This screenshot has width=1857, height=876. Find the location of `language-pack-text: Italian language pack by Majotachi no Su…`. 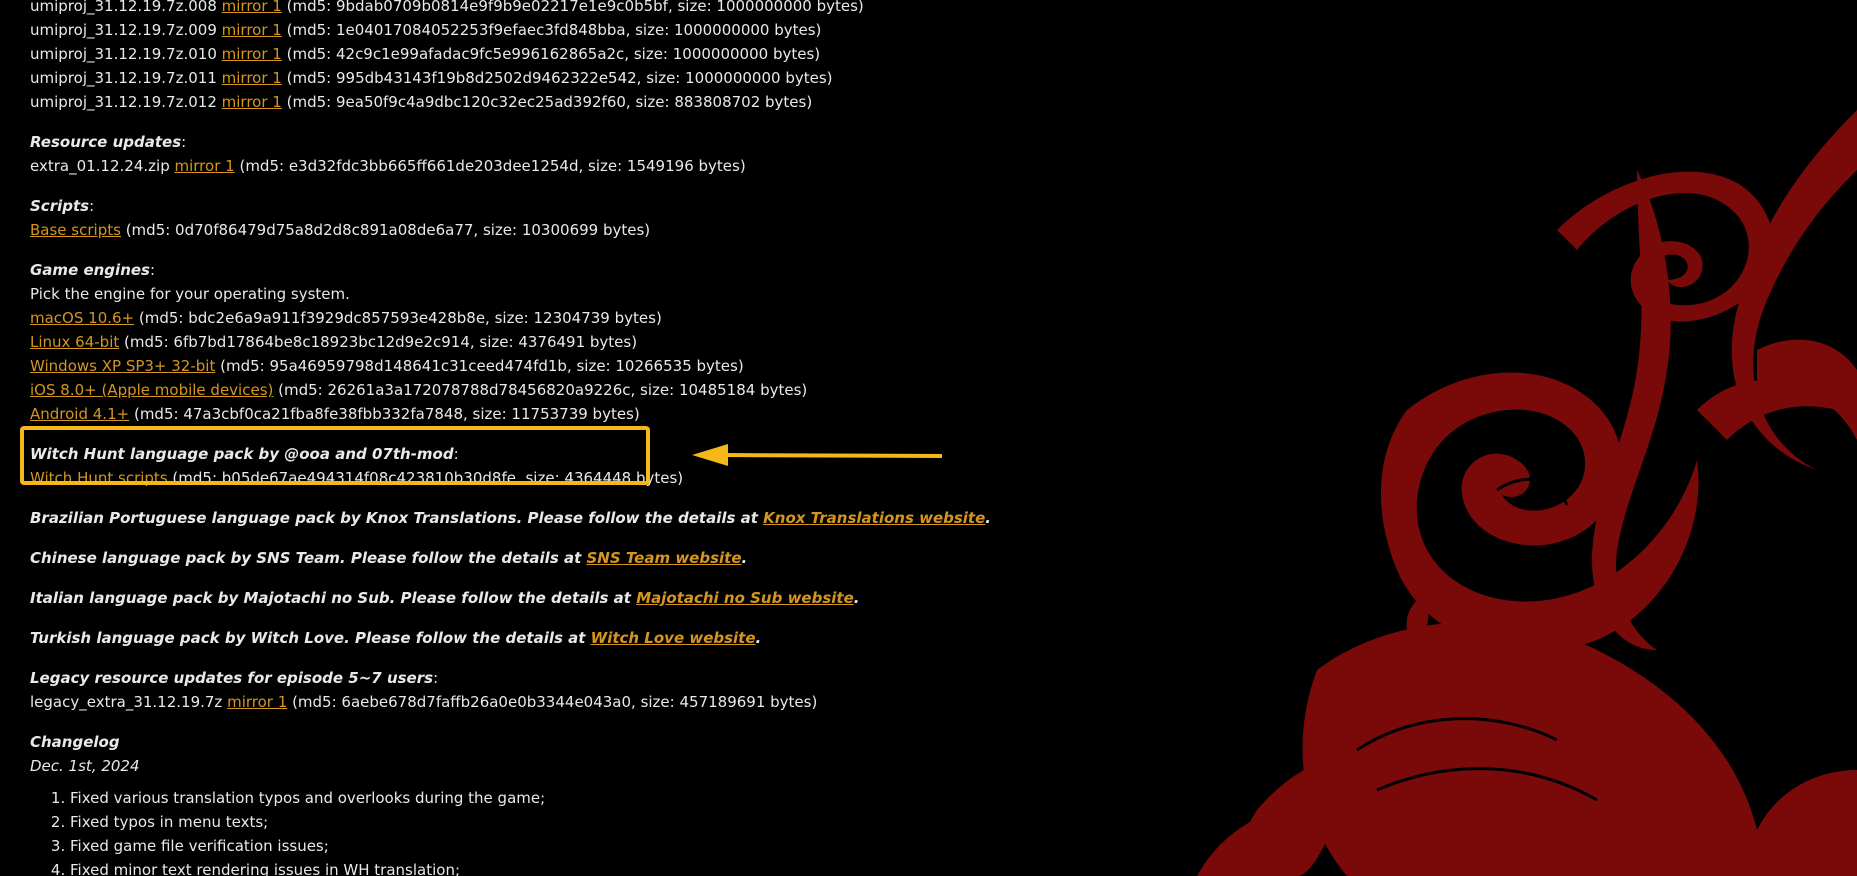

language-pack-text: Italian language pack by Majotachi no Su… is located at coordinates (333, 598).